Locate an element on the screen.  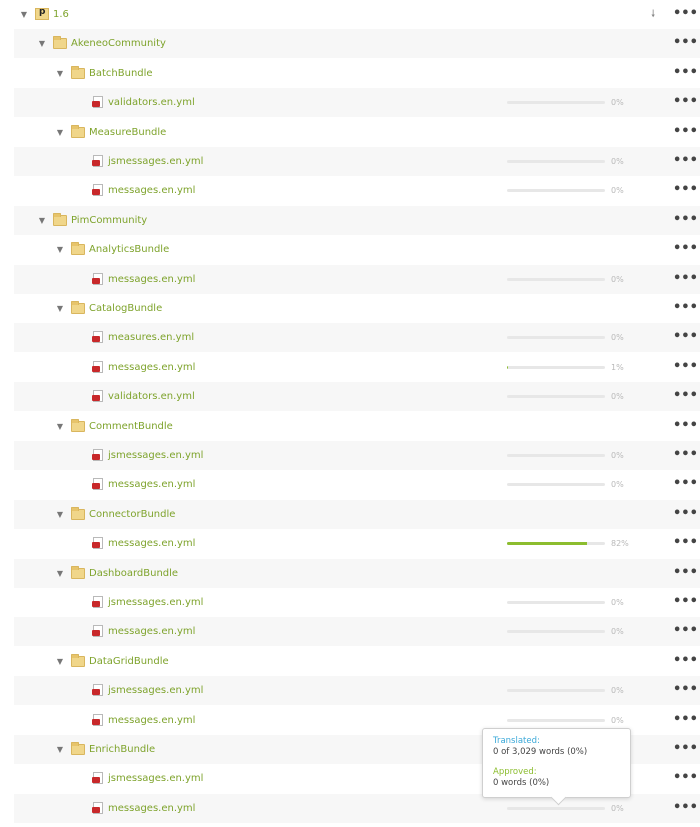
folder-row: ▼ PimCommunity ••• is located at coordinates (357, 220).